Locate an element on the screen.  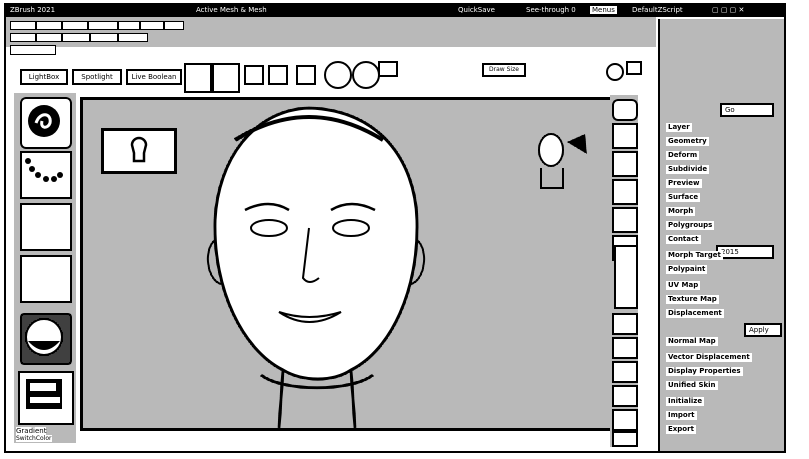
menu-document is located at coordinates (103, 25).